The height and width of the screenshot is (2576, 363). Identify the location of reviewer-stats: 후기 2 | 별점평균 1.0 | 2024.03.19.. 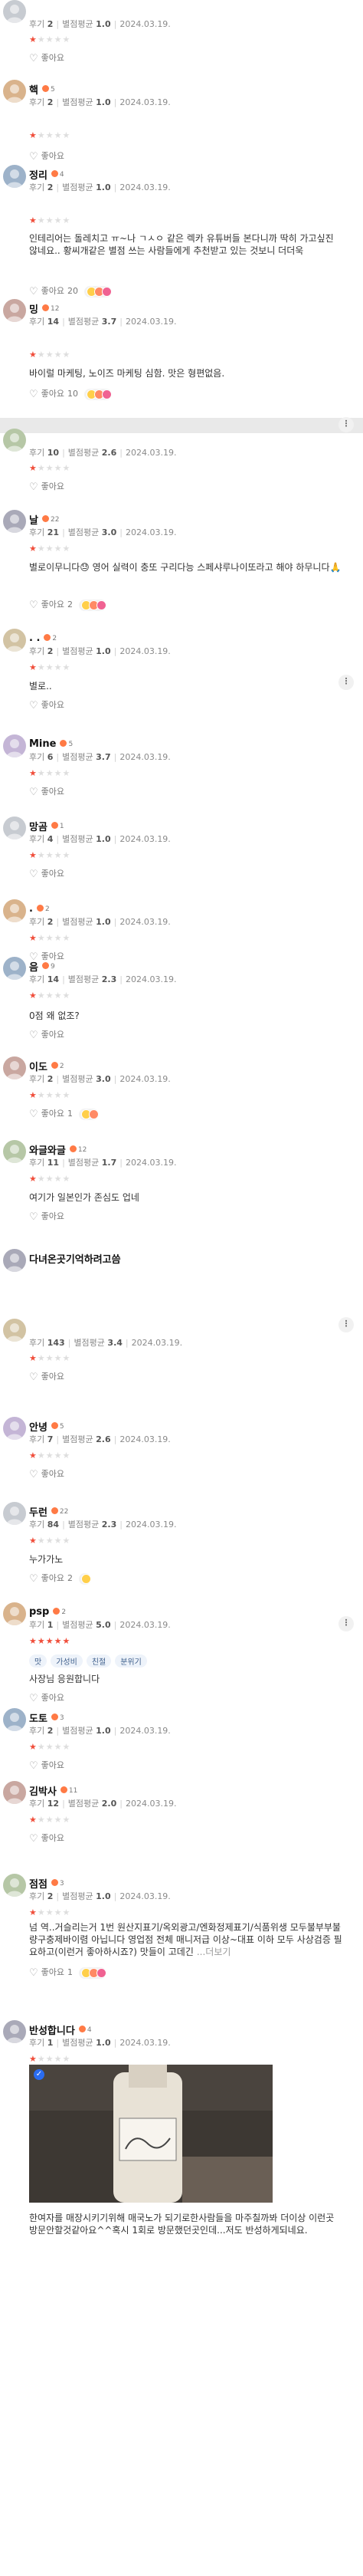
(100, 24).